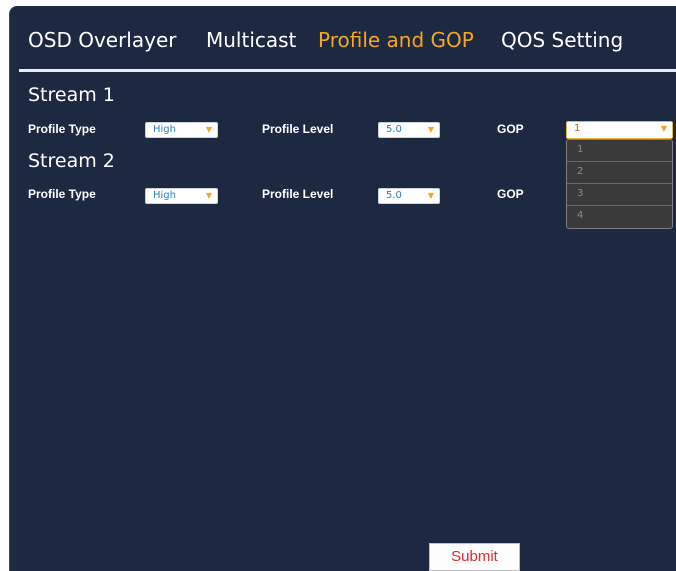  Describe the element at coordinates (510, 129) in the screenshot. I see `stream-1-gop-label: GOP` at that location.